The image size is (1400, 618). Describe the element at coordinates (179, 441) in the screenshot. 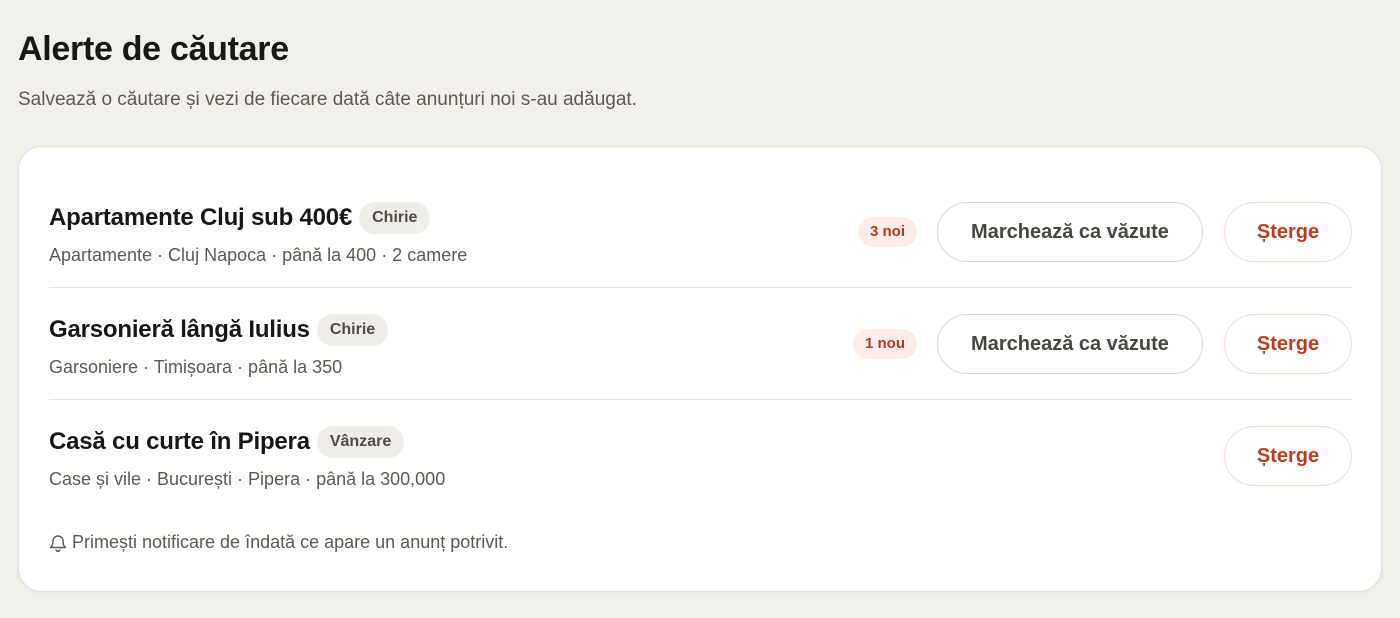

I see `alert-name: Casă cu curte în Pipera` at that location.